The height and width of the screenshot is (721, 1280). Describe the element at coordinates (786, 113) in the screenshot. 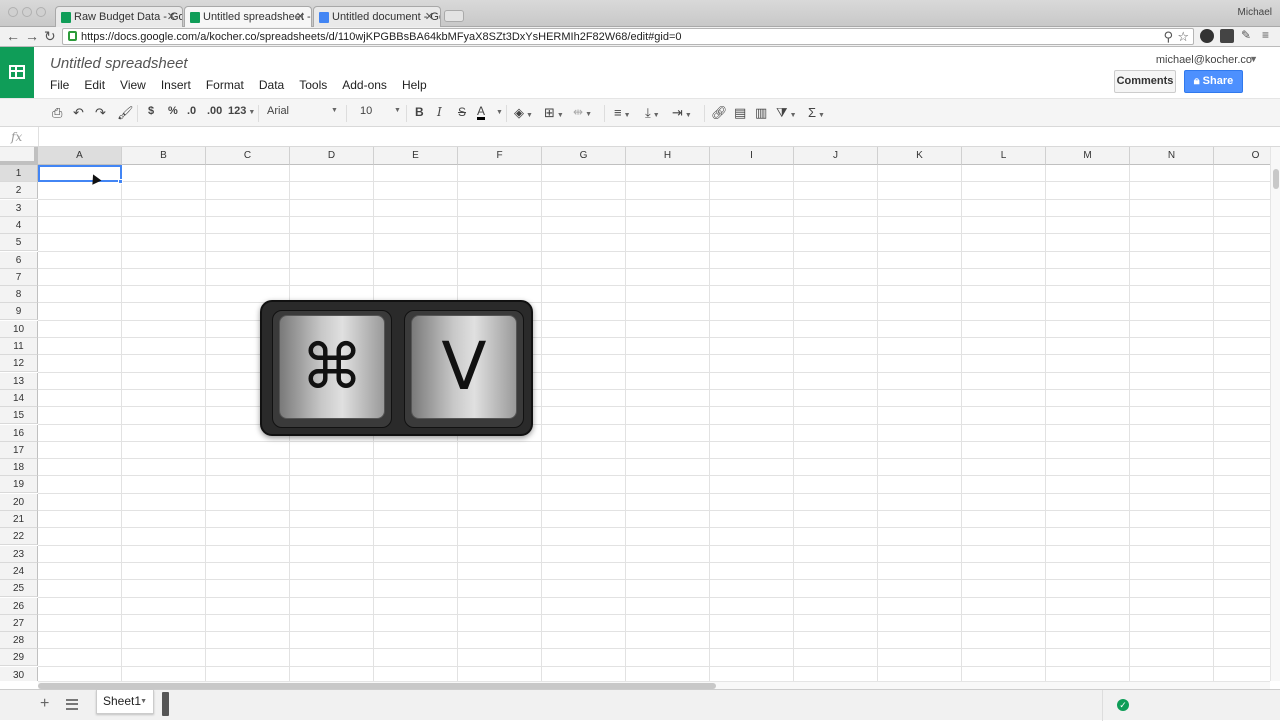

I see `filter-icon: ⧩ ▼` at that location.